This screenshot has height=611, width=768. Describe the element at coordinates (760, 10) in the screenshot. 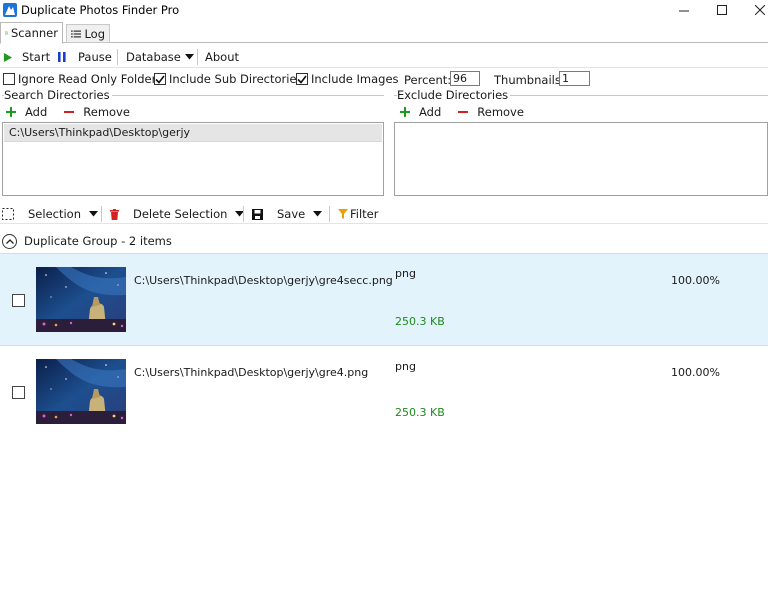

I see `close-icon` at that location.